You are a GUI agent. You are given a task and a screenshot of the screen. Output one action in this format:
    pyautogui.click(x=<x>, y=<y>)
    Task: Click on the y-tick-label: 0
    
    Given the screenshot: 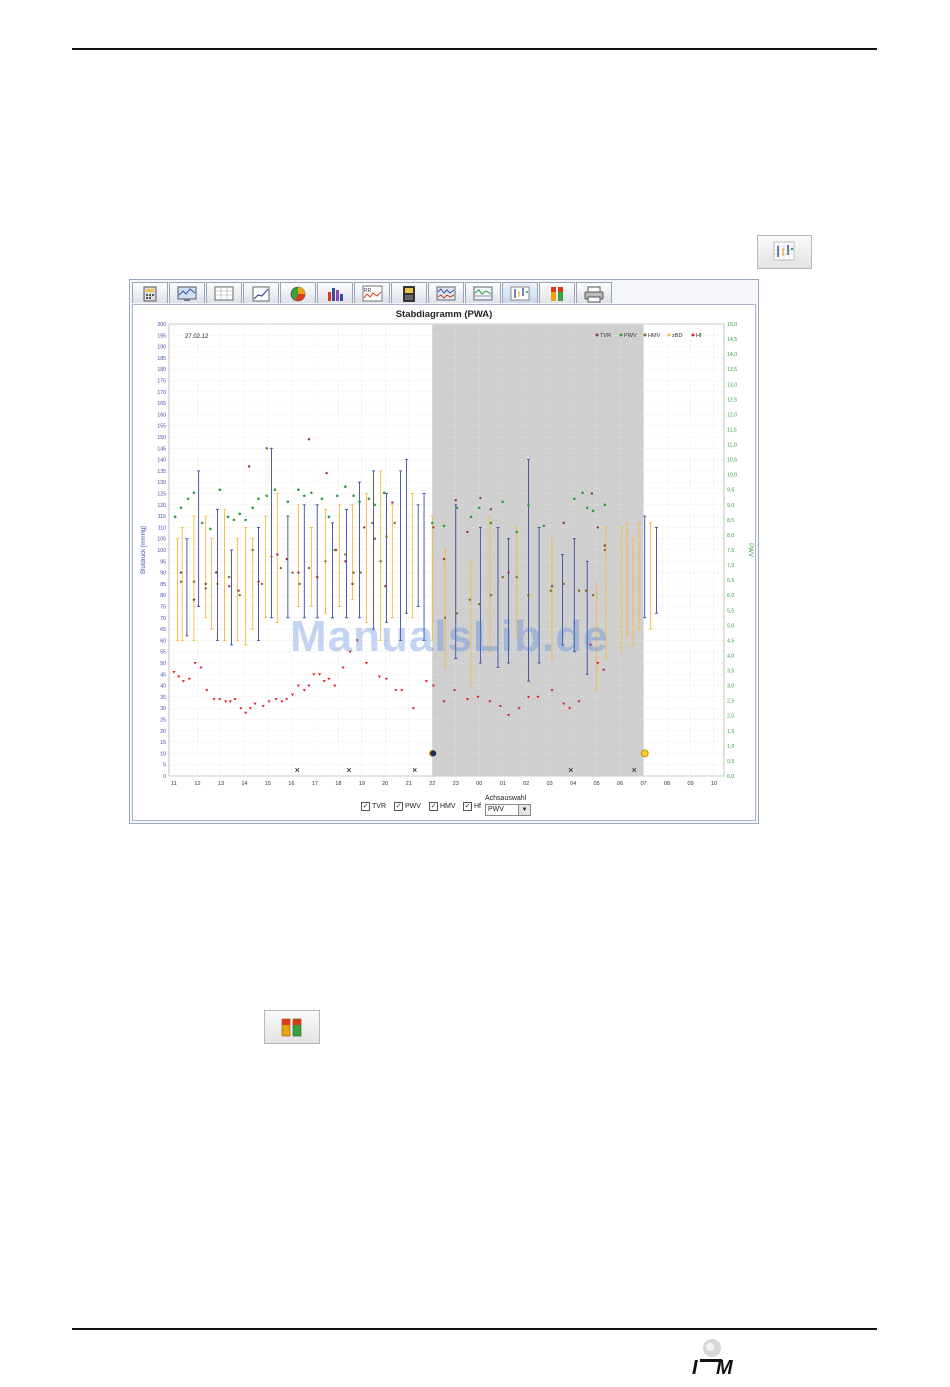 What is the action you would take?
    pyautogui.click(x=164, y=777)
    